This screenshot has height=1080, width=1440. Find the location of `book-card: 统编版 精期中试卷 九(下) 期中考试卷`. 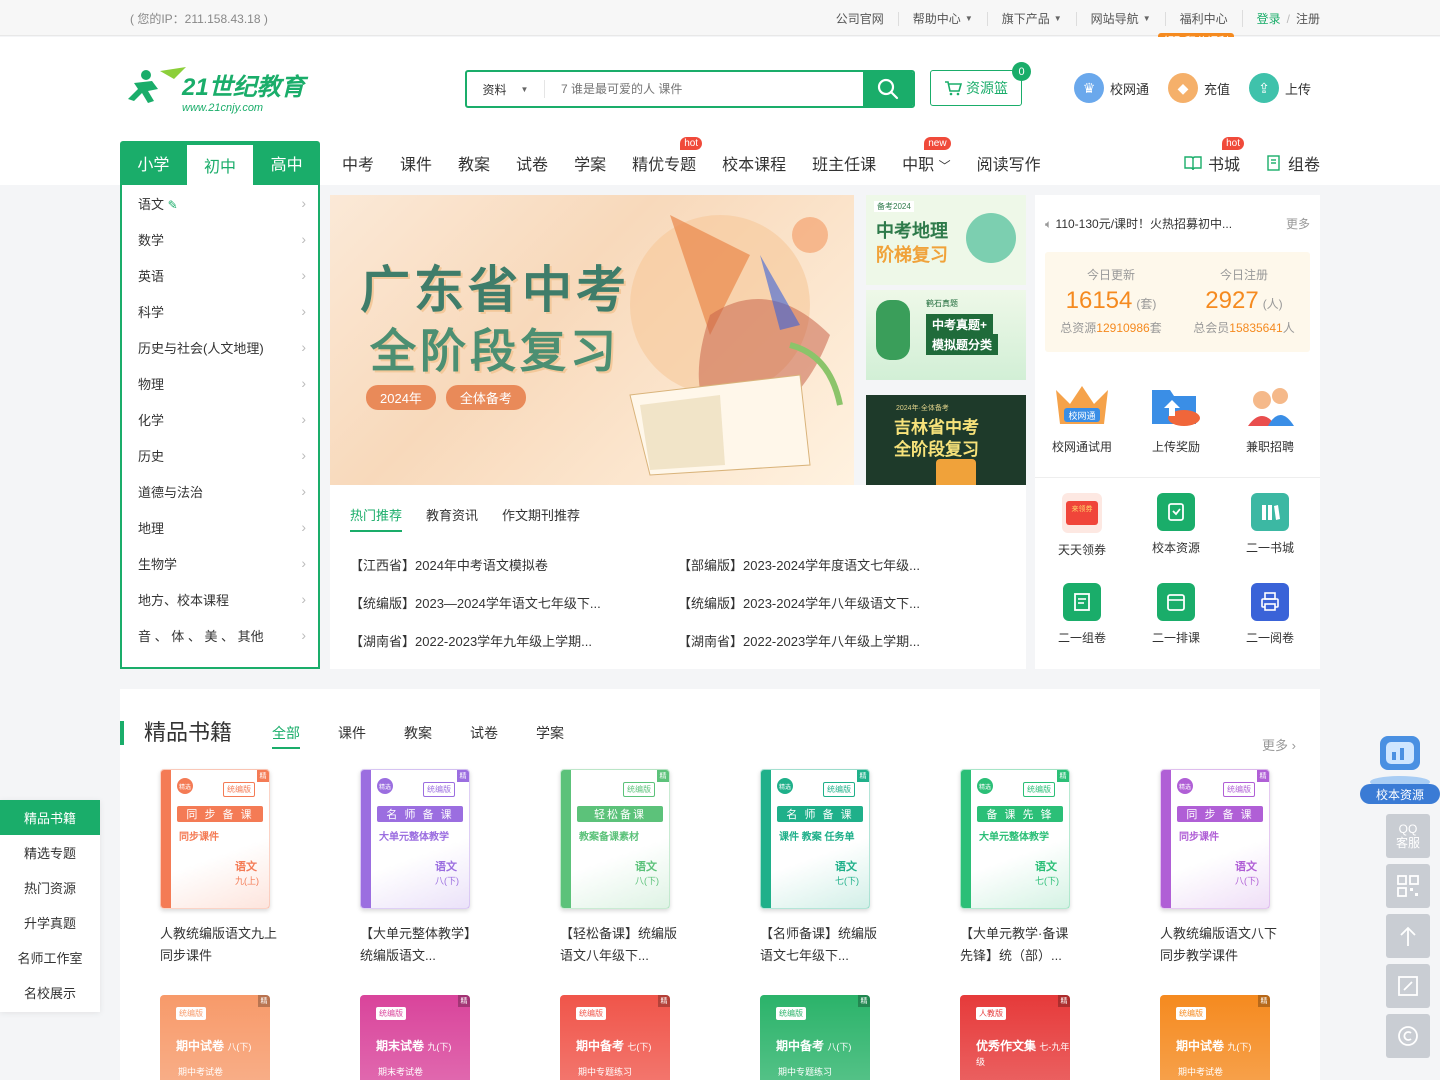

book-card: 统编版 精期中试卷 九(下) 期中考试卷 is located at coordinates (1215, 1037).